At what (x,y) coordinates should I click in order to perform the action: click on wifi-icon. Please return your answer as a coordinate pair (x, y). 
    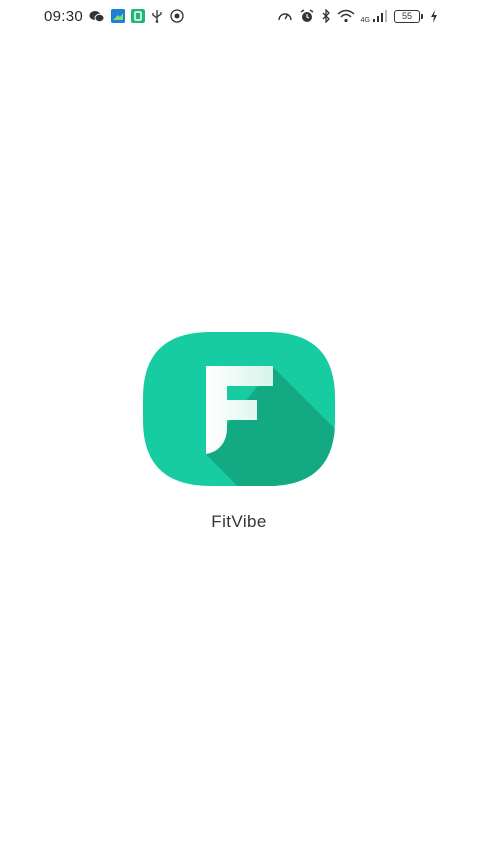
    Looking at the image, I should click on (346, 16).